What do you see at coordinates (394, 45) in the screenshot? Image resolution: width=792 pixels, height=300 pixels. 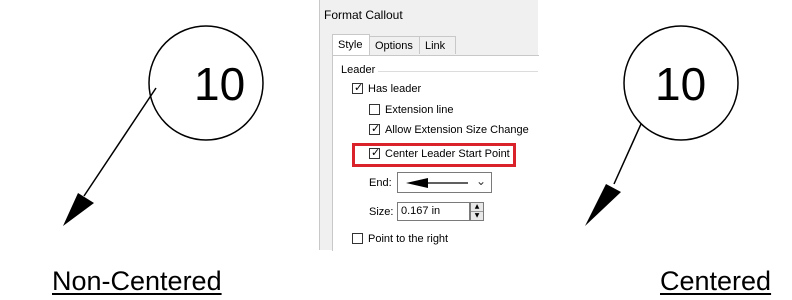 I see `tab-options: Options` at bounding box center [394, 45].